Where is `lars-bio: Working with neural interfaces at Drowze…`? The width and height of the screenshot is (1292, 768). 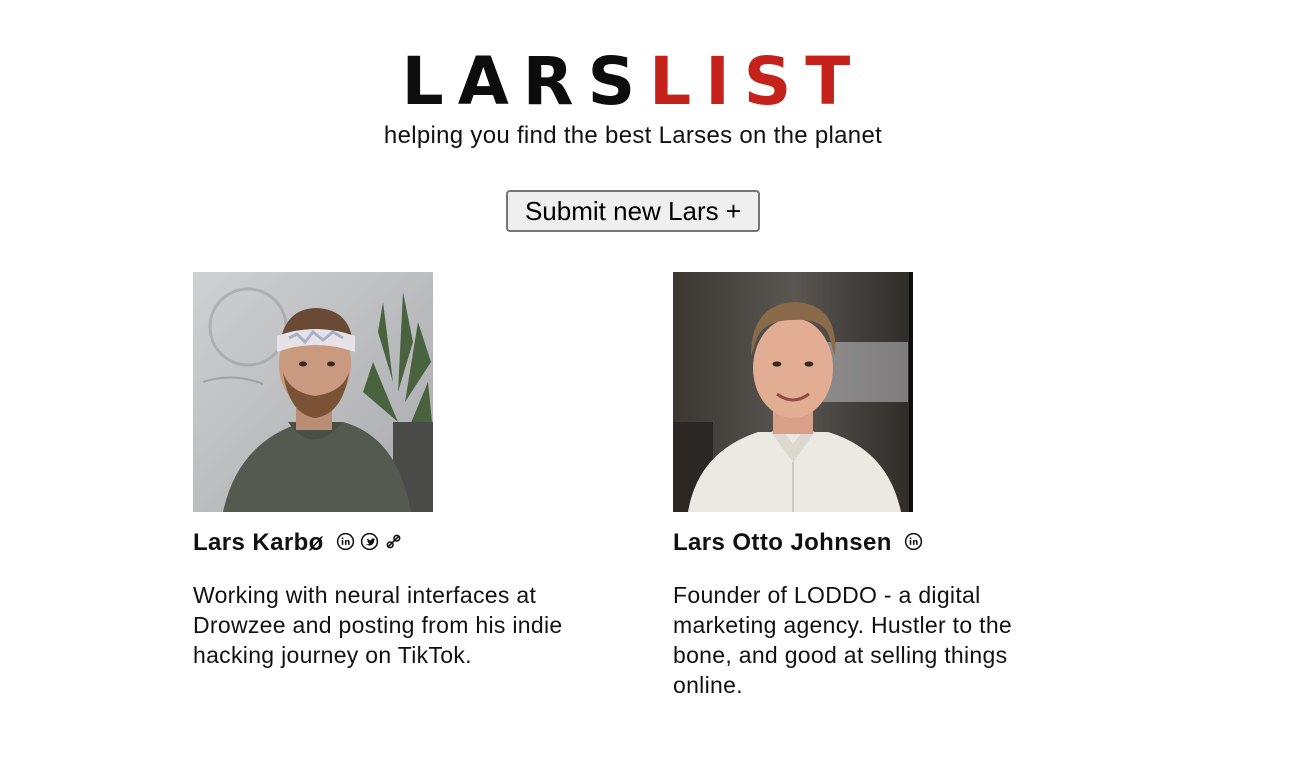 lars-bio: Working with neural interfaces at Drowze… is located at coordinates (378, 625).